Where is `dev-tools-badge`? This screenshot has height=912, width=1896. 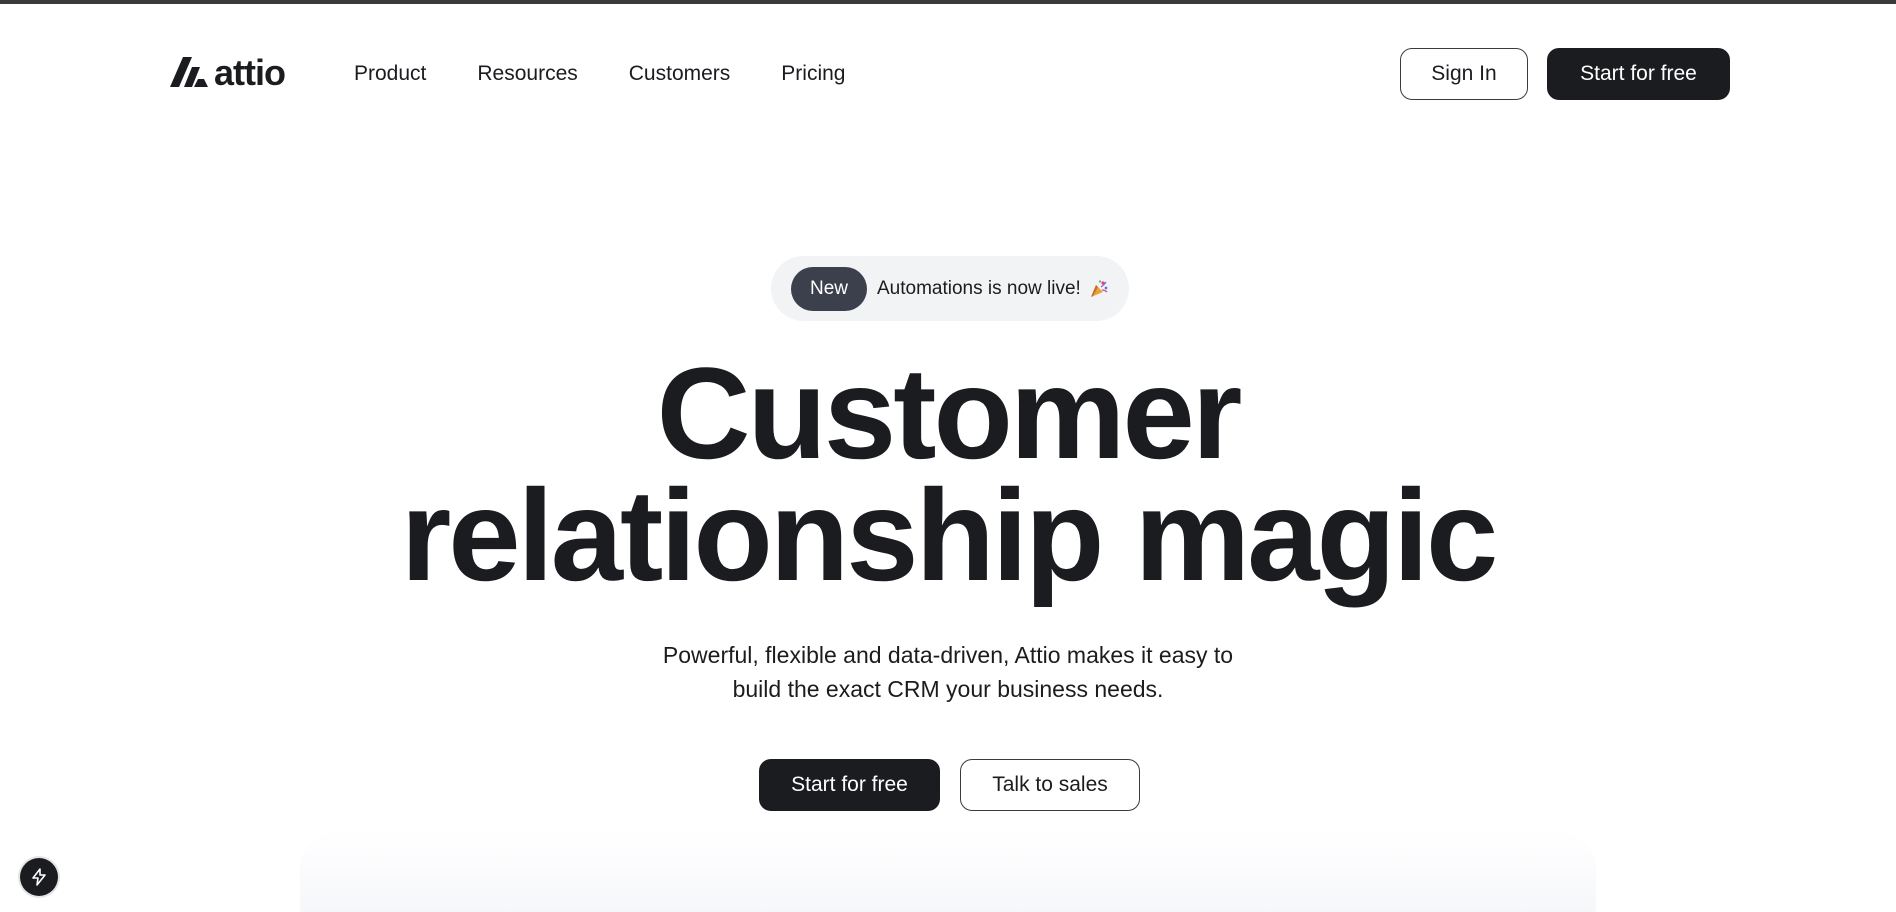
dev-tools-badge is located at coordinates (39, 877).